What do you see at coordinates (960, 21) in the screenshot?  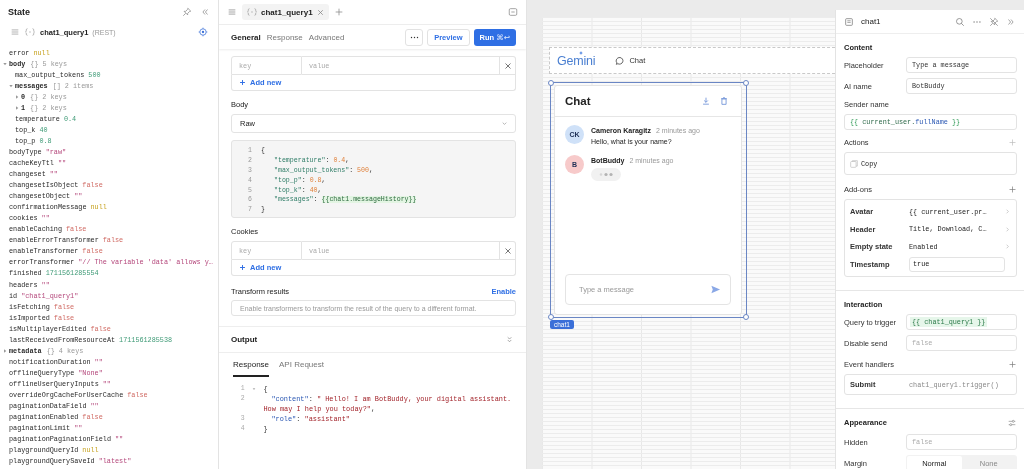 I see `search-icon` at bounding box center [960, 21].